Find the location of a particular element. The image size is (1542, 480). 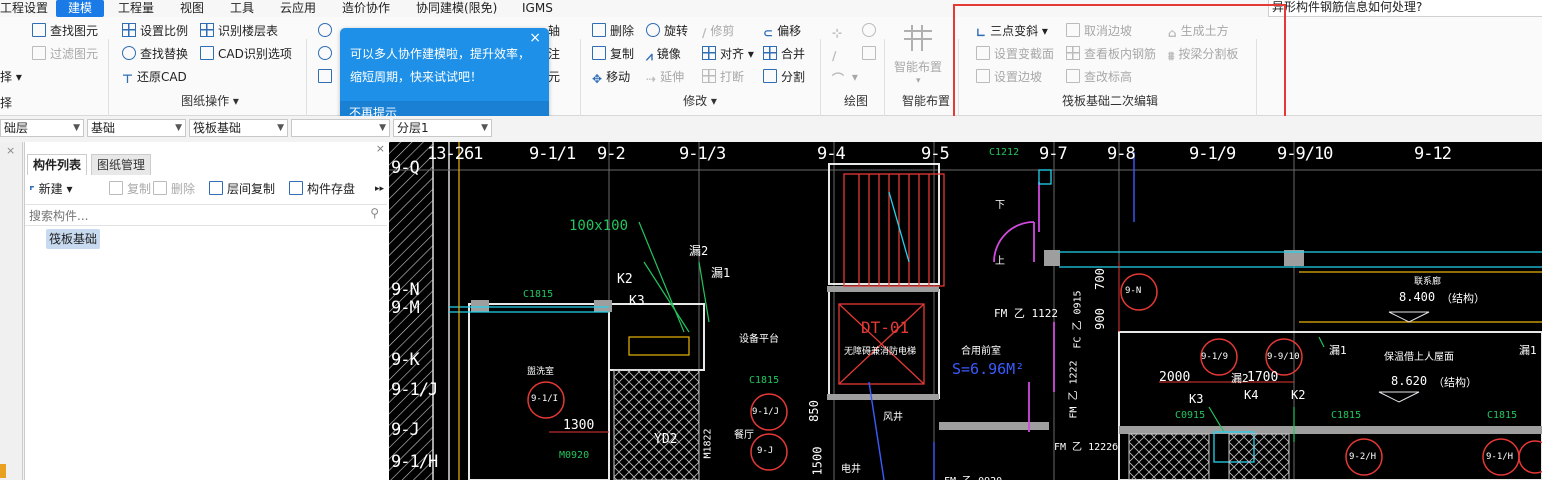

arc-icon: ⌒ is located at coordinates (838, 79).